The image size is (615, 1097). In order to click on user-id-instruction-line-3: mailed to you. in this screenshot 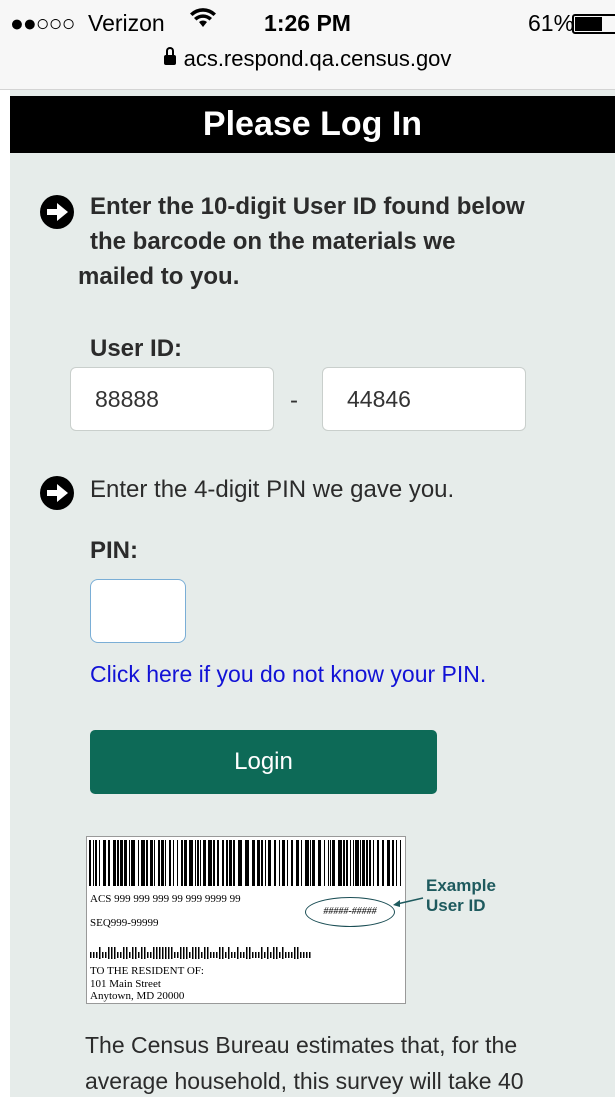, I will do `click(159, 276)`.